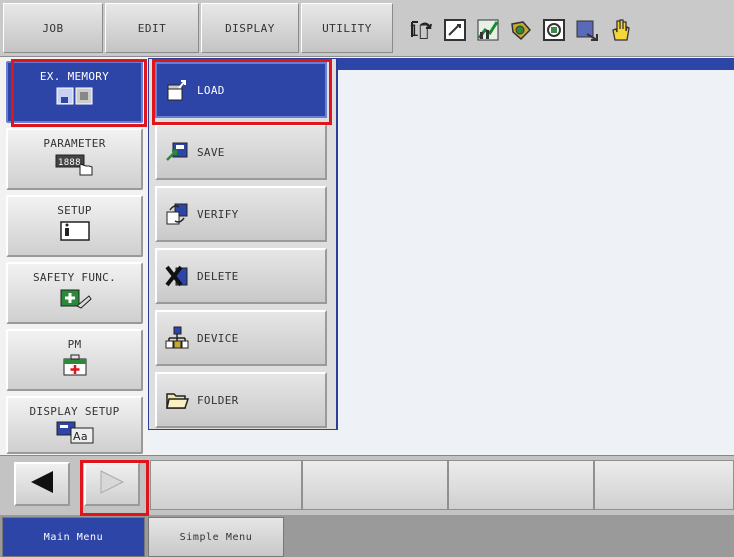 The width and height of the screenshot is (734, 557). What do you see at coordinates (554, 30) in the screenshot?
I see `monitor-icon` at bounding box center [554, 30].